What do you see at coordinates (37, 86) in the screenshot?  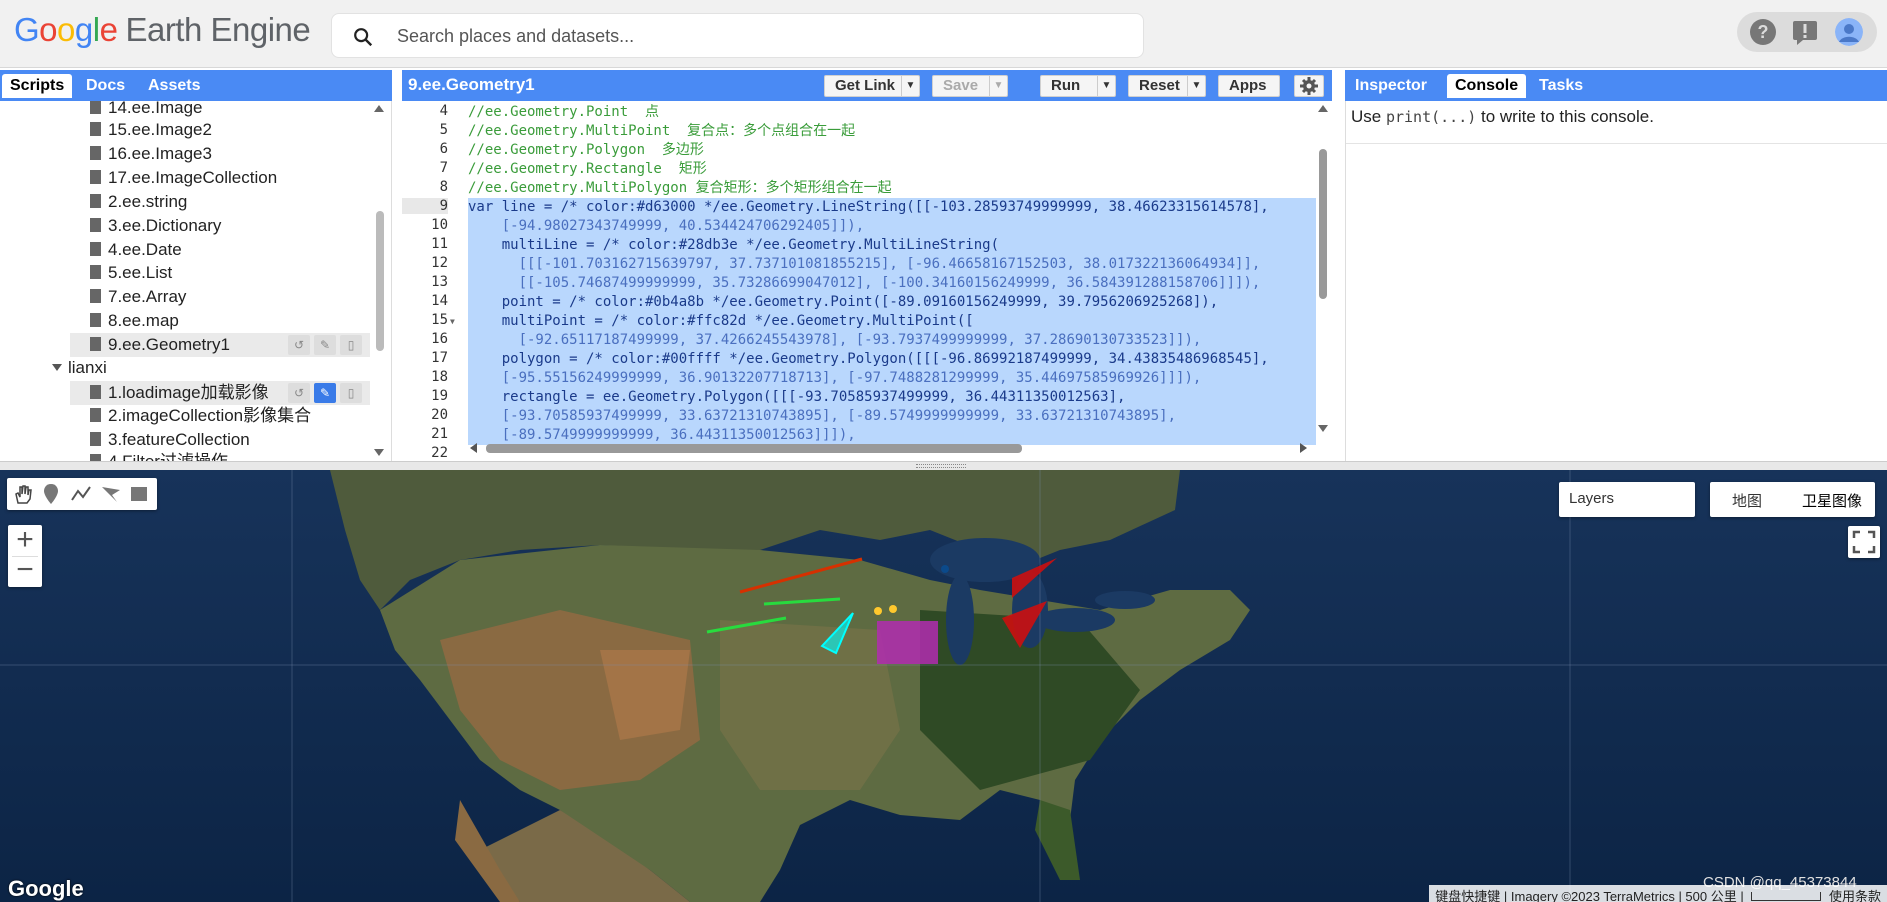 I see `tab-scripts: Scripts` at bounding box center [37, 86].